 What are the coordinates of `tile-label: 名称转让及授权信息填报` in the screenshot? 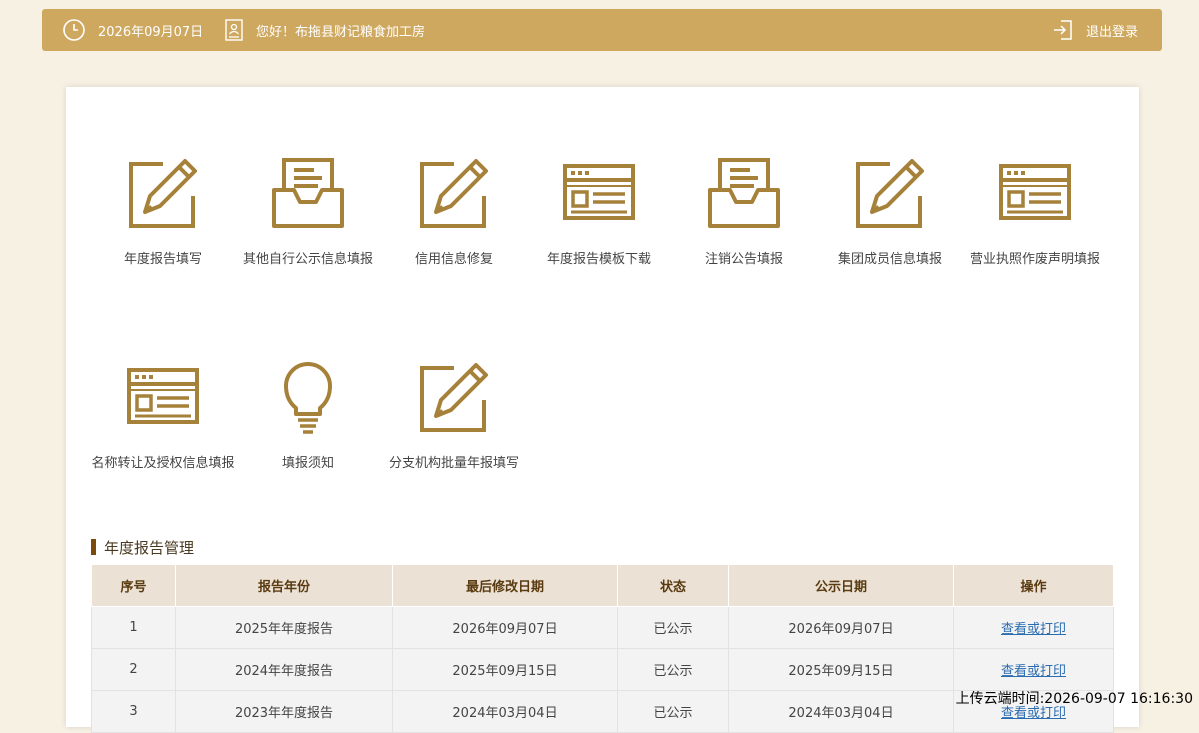 It's located at (163, 463).